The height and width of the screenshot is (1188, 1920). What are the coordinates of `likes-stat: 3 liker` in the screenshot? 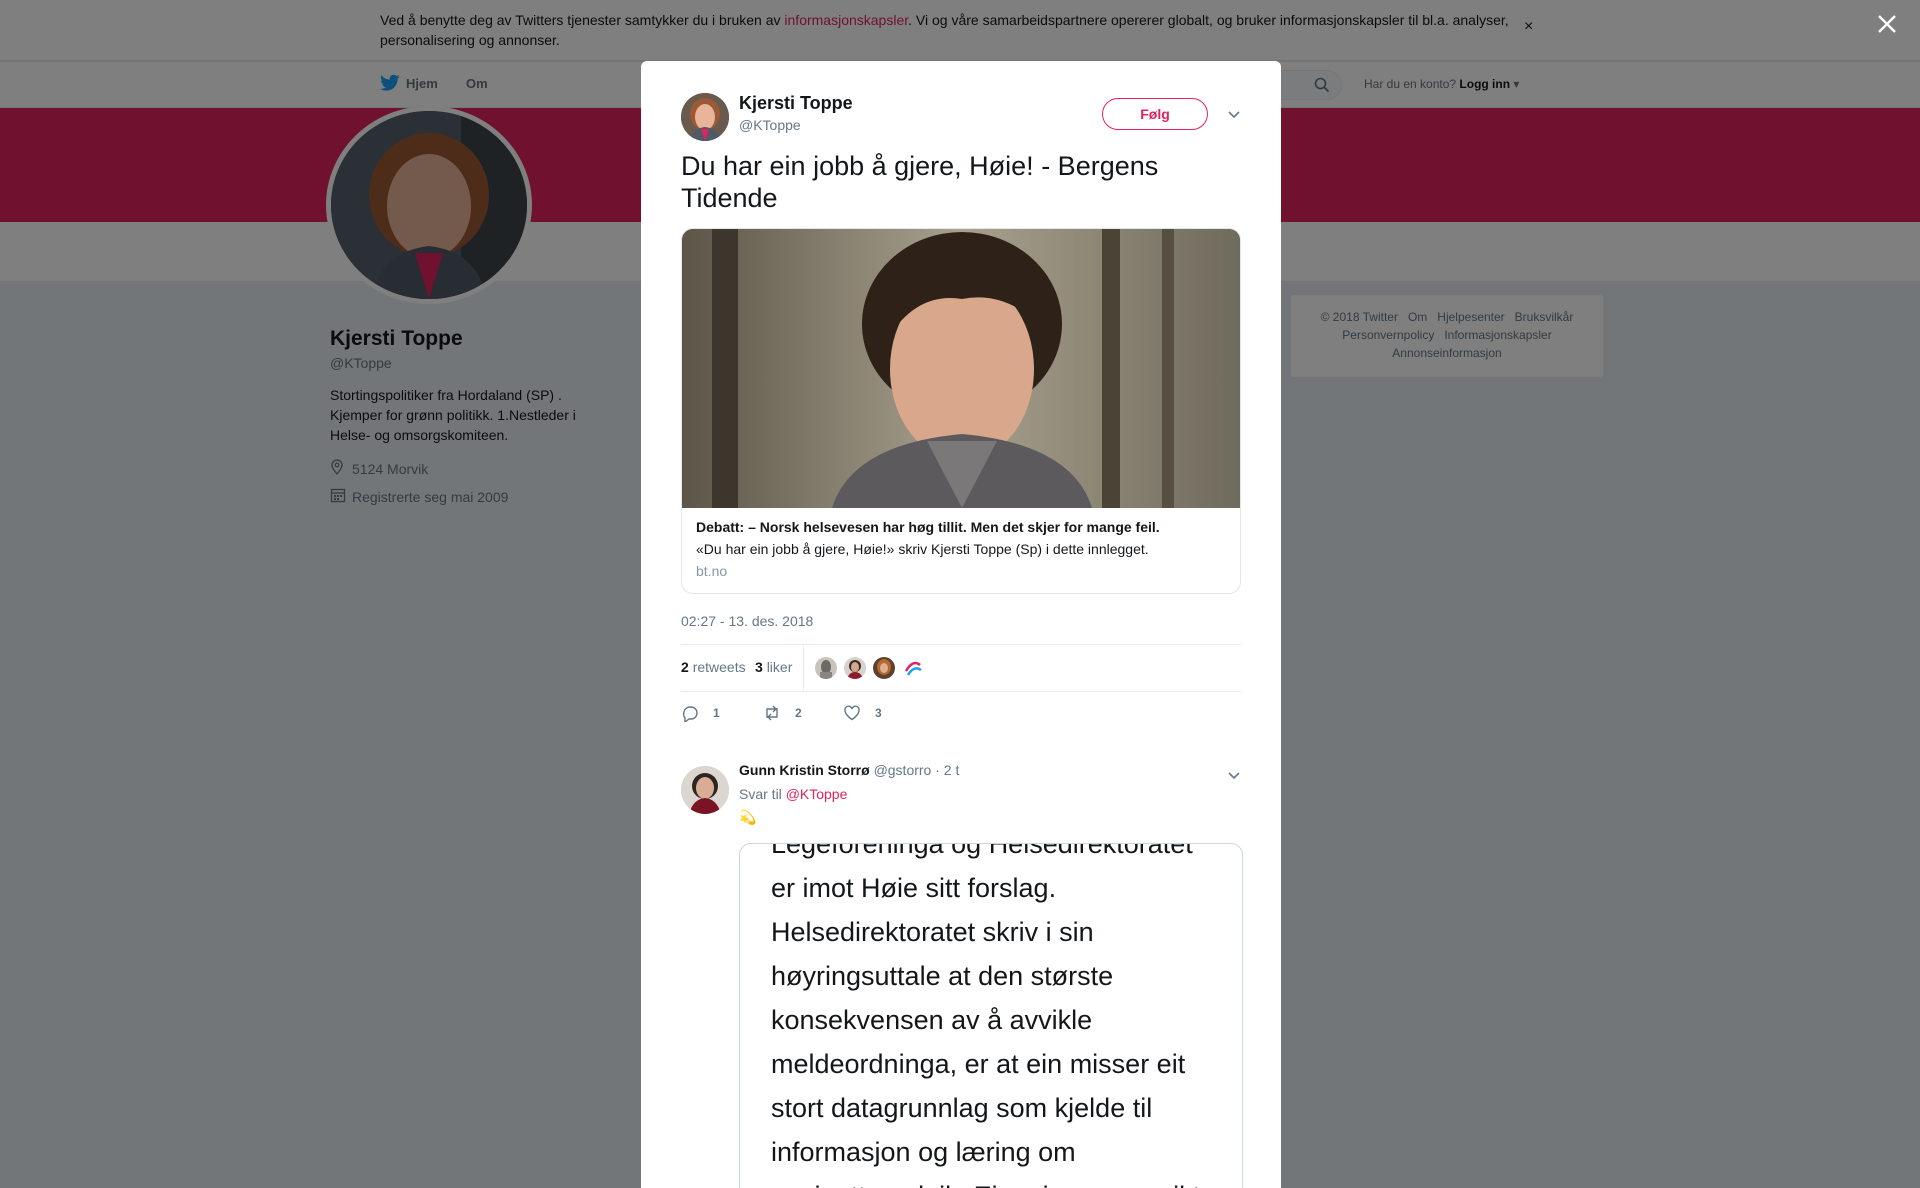 It's located at (773, 667).